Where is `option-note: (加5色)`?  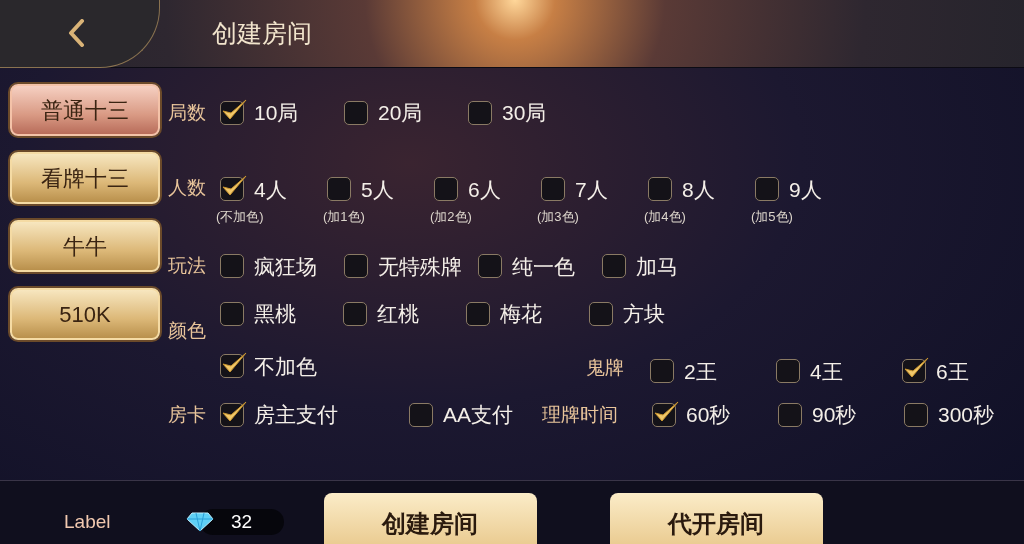
option-note: (加5色) is located at coordinates (772, 217).